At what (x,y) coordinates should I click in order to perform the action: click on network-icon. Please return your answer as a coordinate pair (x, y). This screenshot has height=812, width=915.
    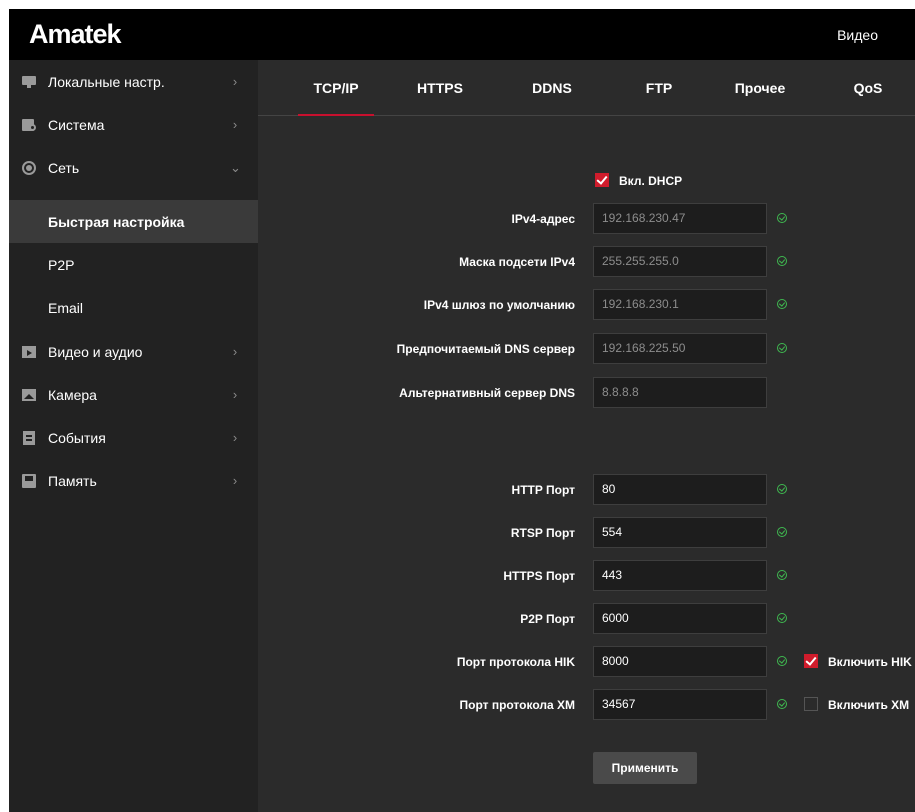
    Looking at the image, I should click on (29, 167).